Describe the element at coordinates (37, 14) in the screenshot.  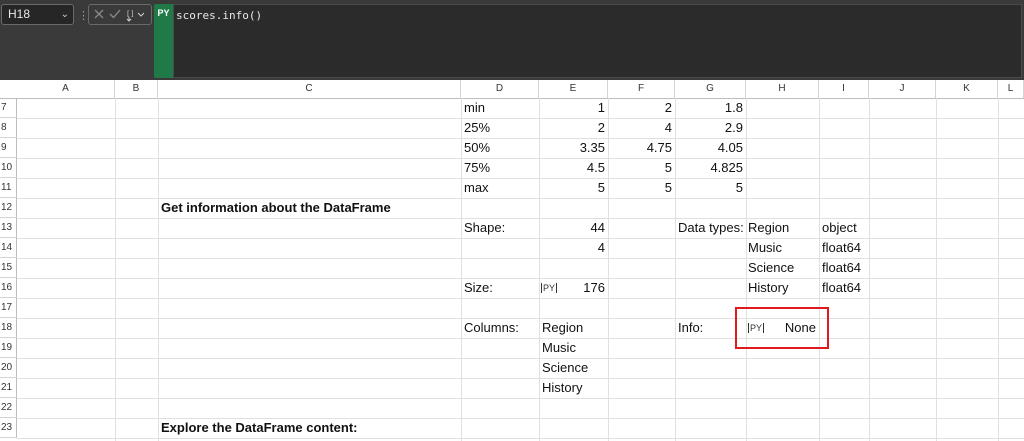
I see `name-box: H18 ⌄` at that location.